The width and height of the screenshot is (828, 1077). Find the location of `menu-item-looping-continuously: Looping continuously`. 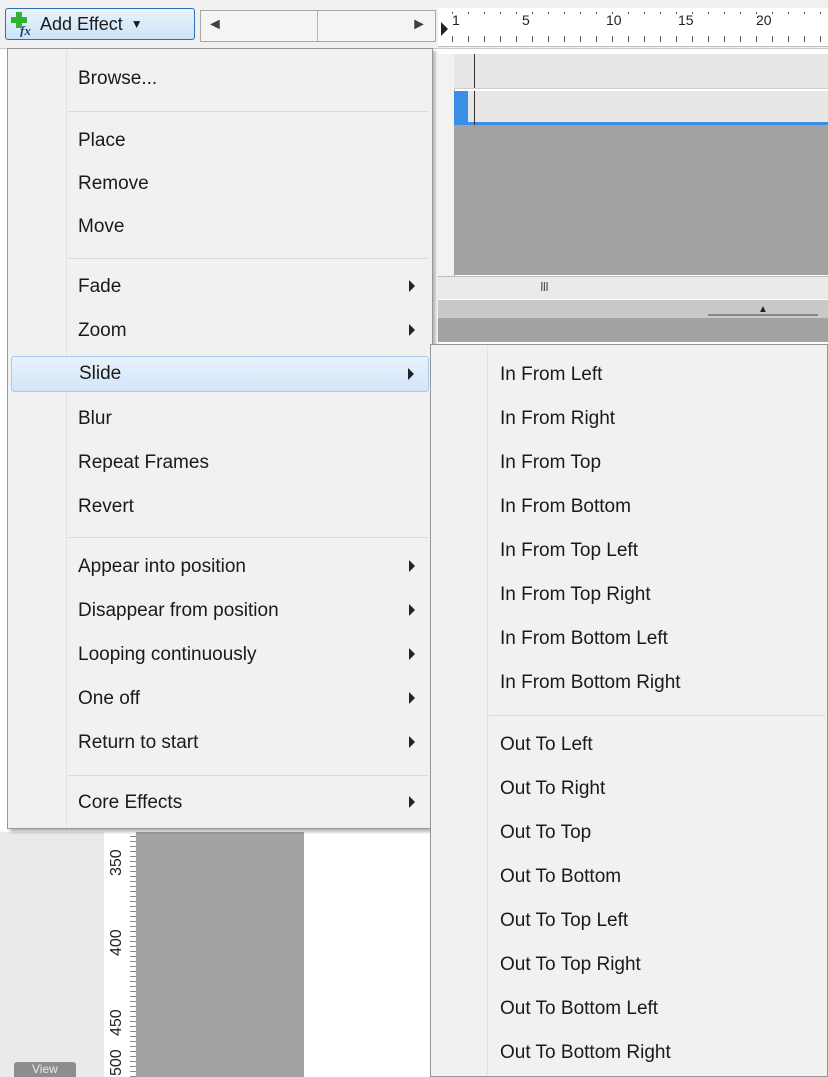

menu-item-looping-continuously: Looping continuously is located at coordinates (220, 655).